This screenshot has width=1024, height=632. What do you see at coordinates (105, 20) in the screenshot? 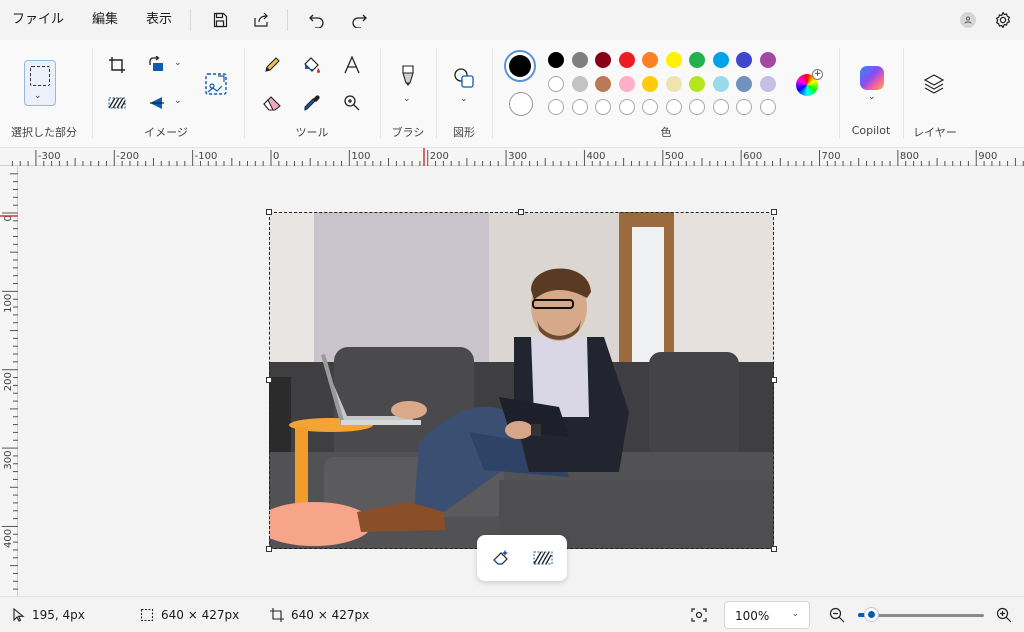
I see `menu-edit: 編集` at bounding box center [105, 20].